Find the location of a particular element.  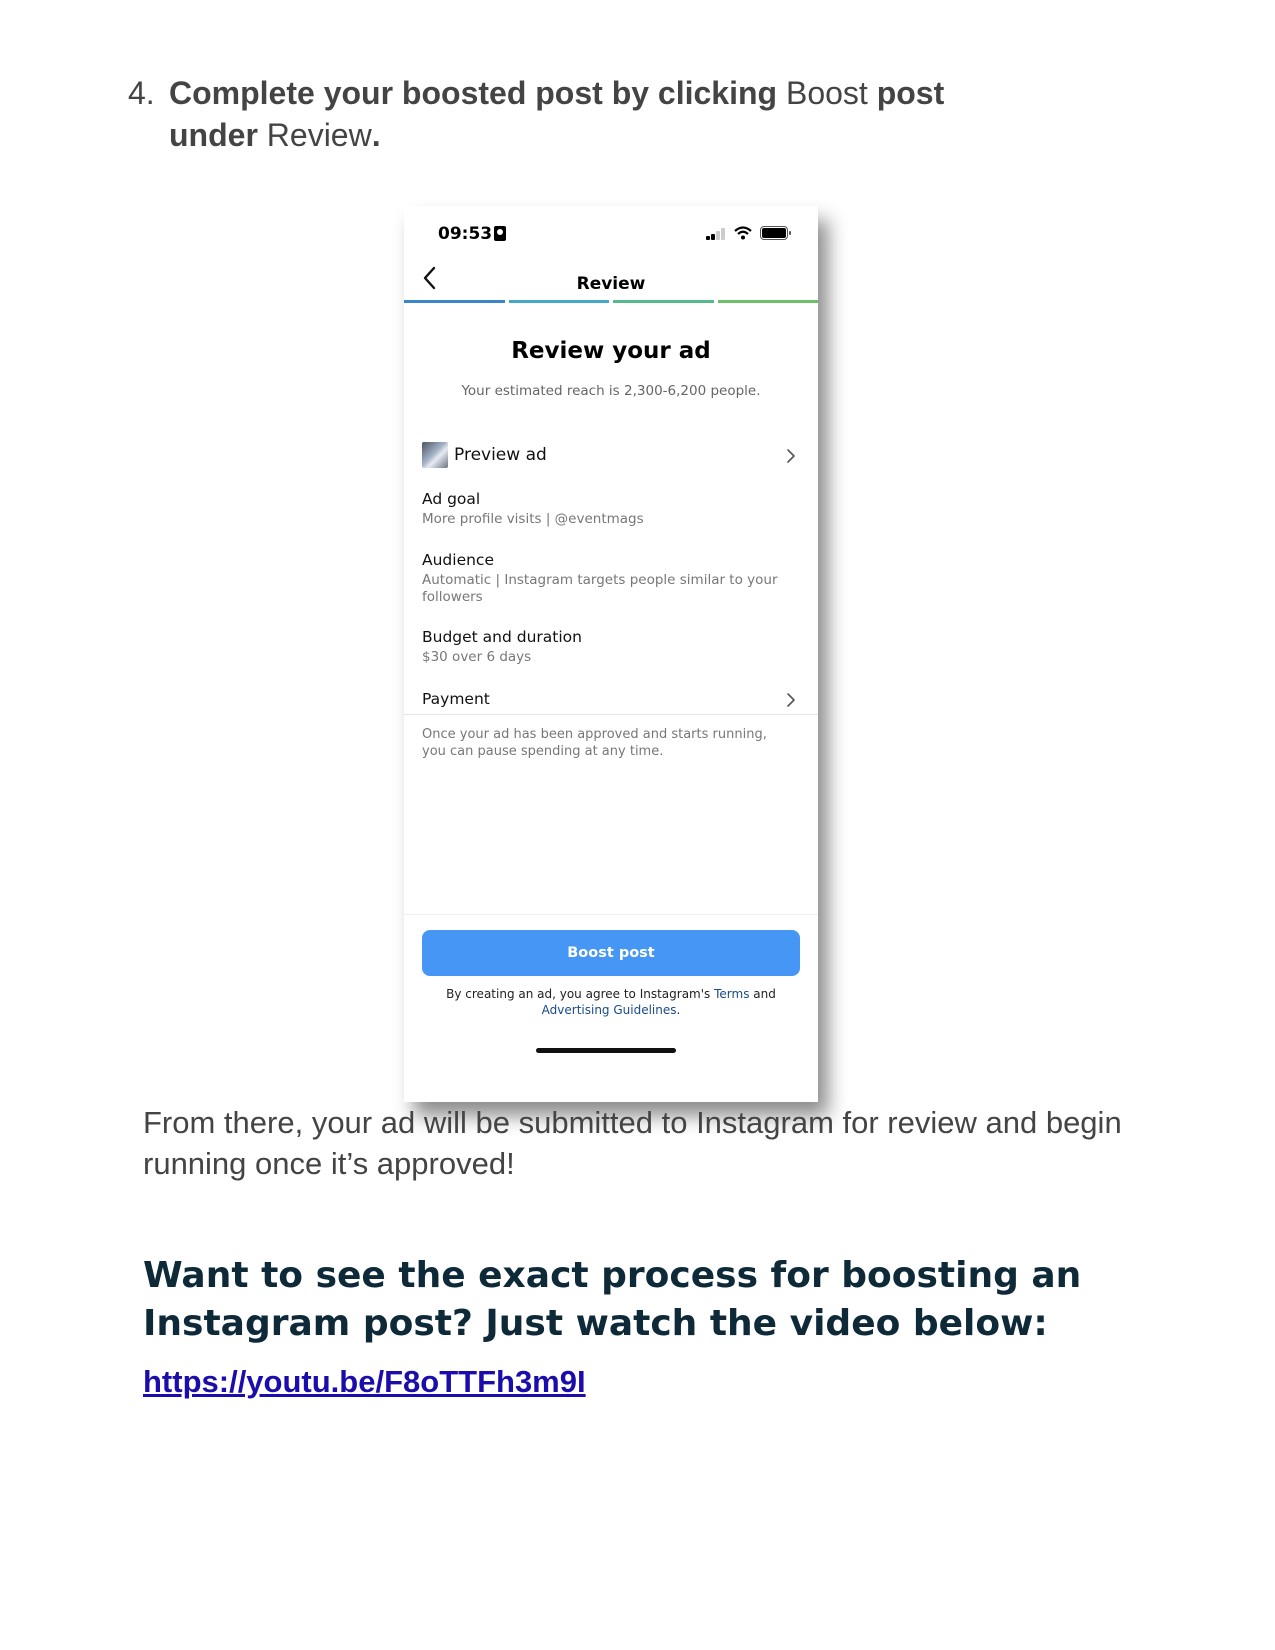

terms-middle: and is located at coordinates (762, 994).